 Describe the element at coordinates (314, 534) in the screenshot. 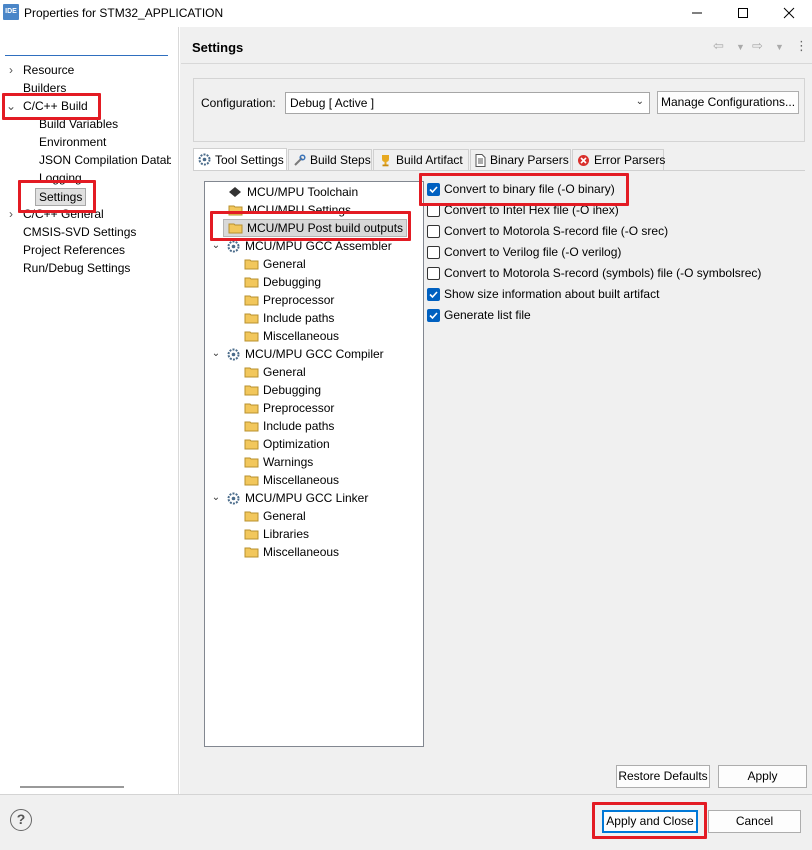

I see `tree-item-linker-libraries: Libraries` at that location.